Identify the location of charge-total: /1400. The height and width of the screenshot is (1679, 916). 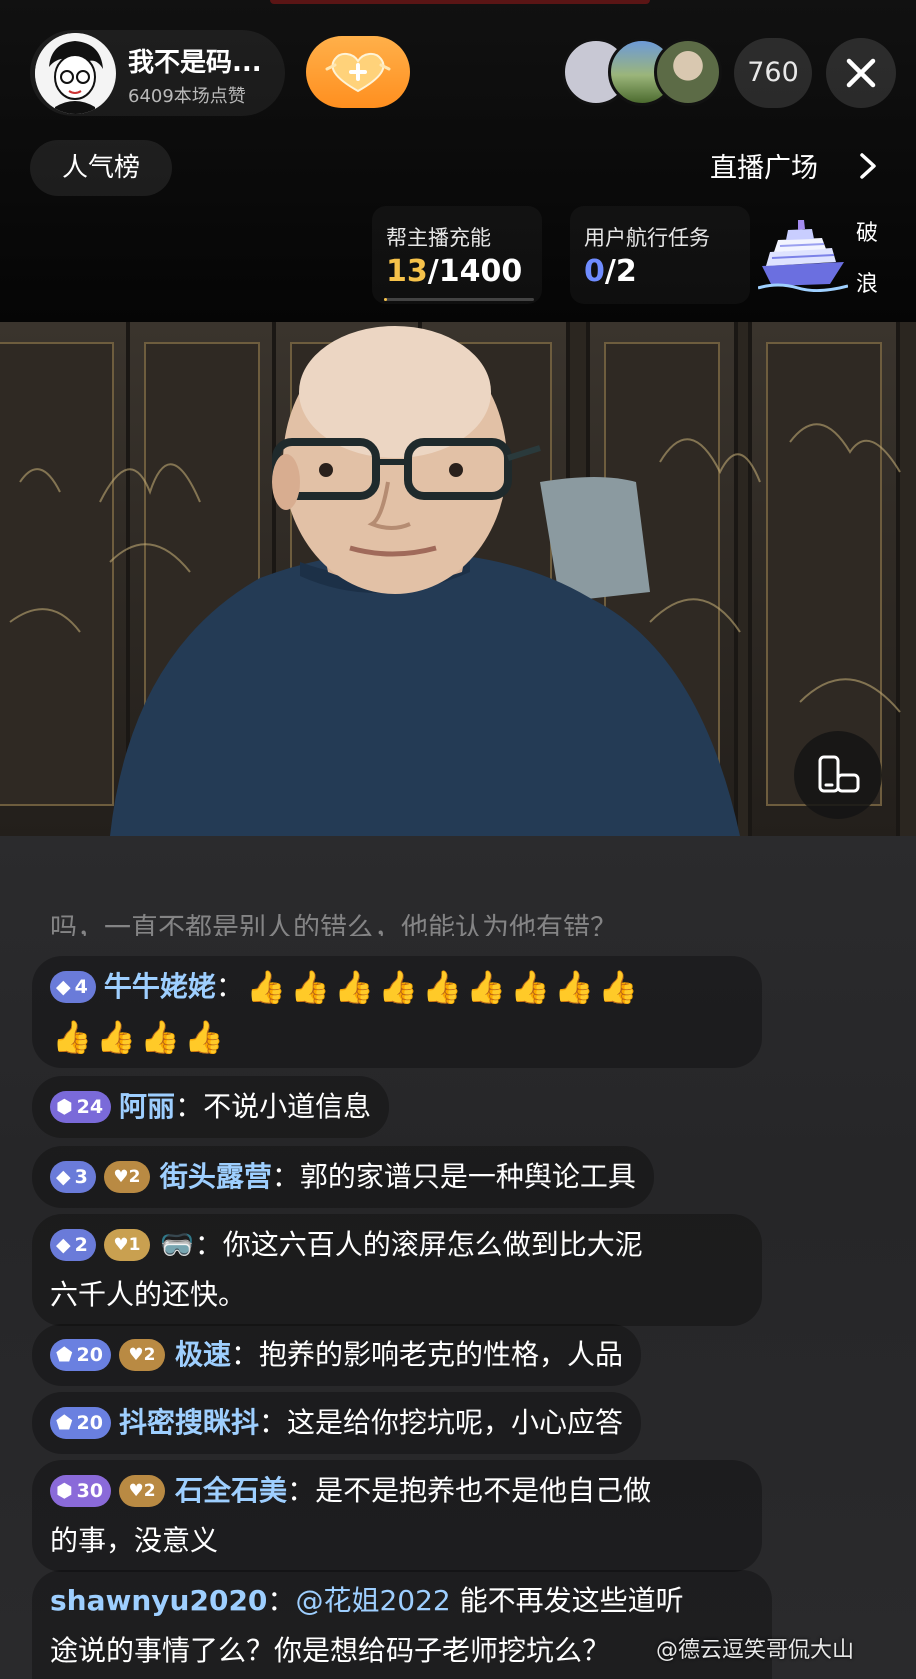
(475, 271).